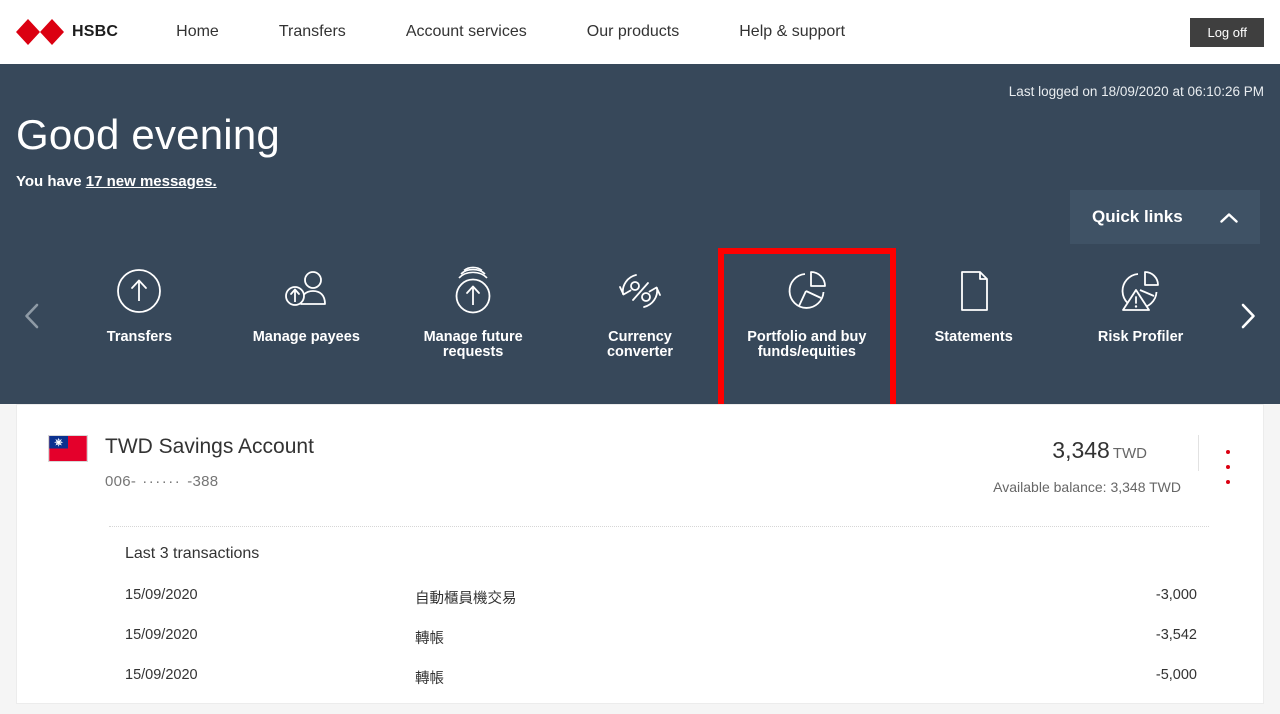 The height and width of the screenshot is (714, 1280). Describe the element at coordinates (312, 32) in the screenshot. I see `nav-item-transfers: Transfers` at that location.